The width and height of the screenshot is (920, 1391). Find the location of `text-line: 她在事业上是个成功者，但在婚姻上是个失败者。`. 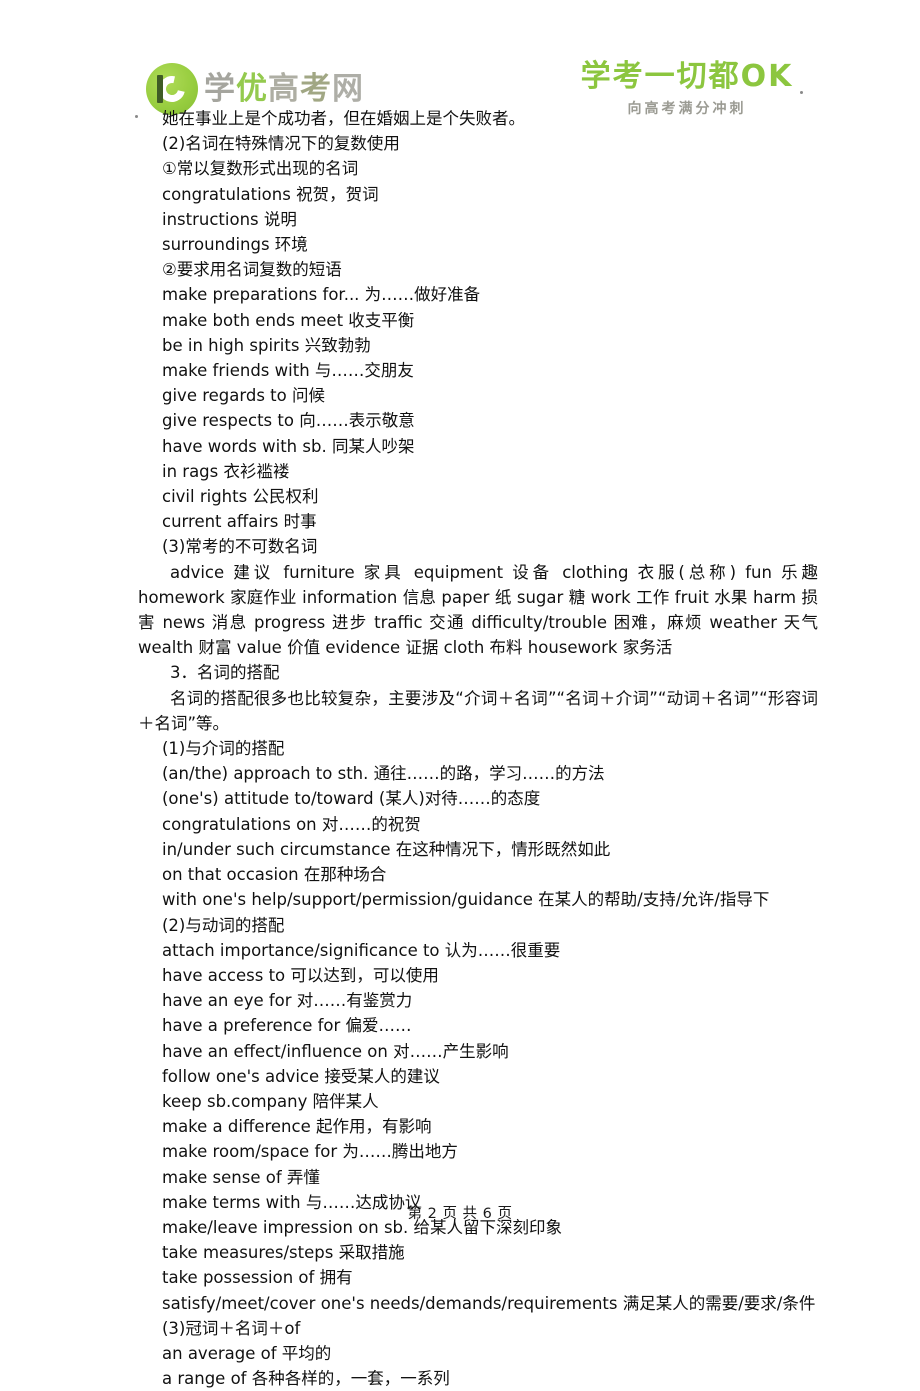

text-line: 她在事业上是个成功者，但在婚姻上是个失败者。 is located at coordinates (343, 118).